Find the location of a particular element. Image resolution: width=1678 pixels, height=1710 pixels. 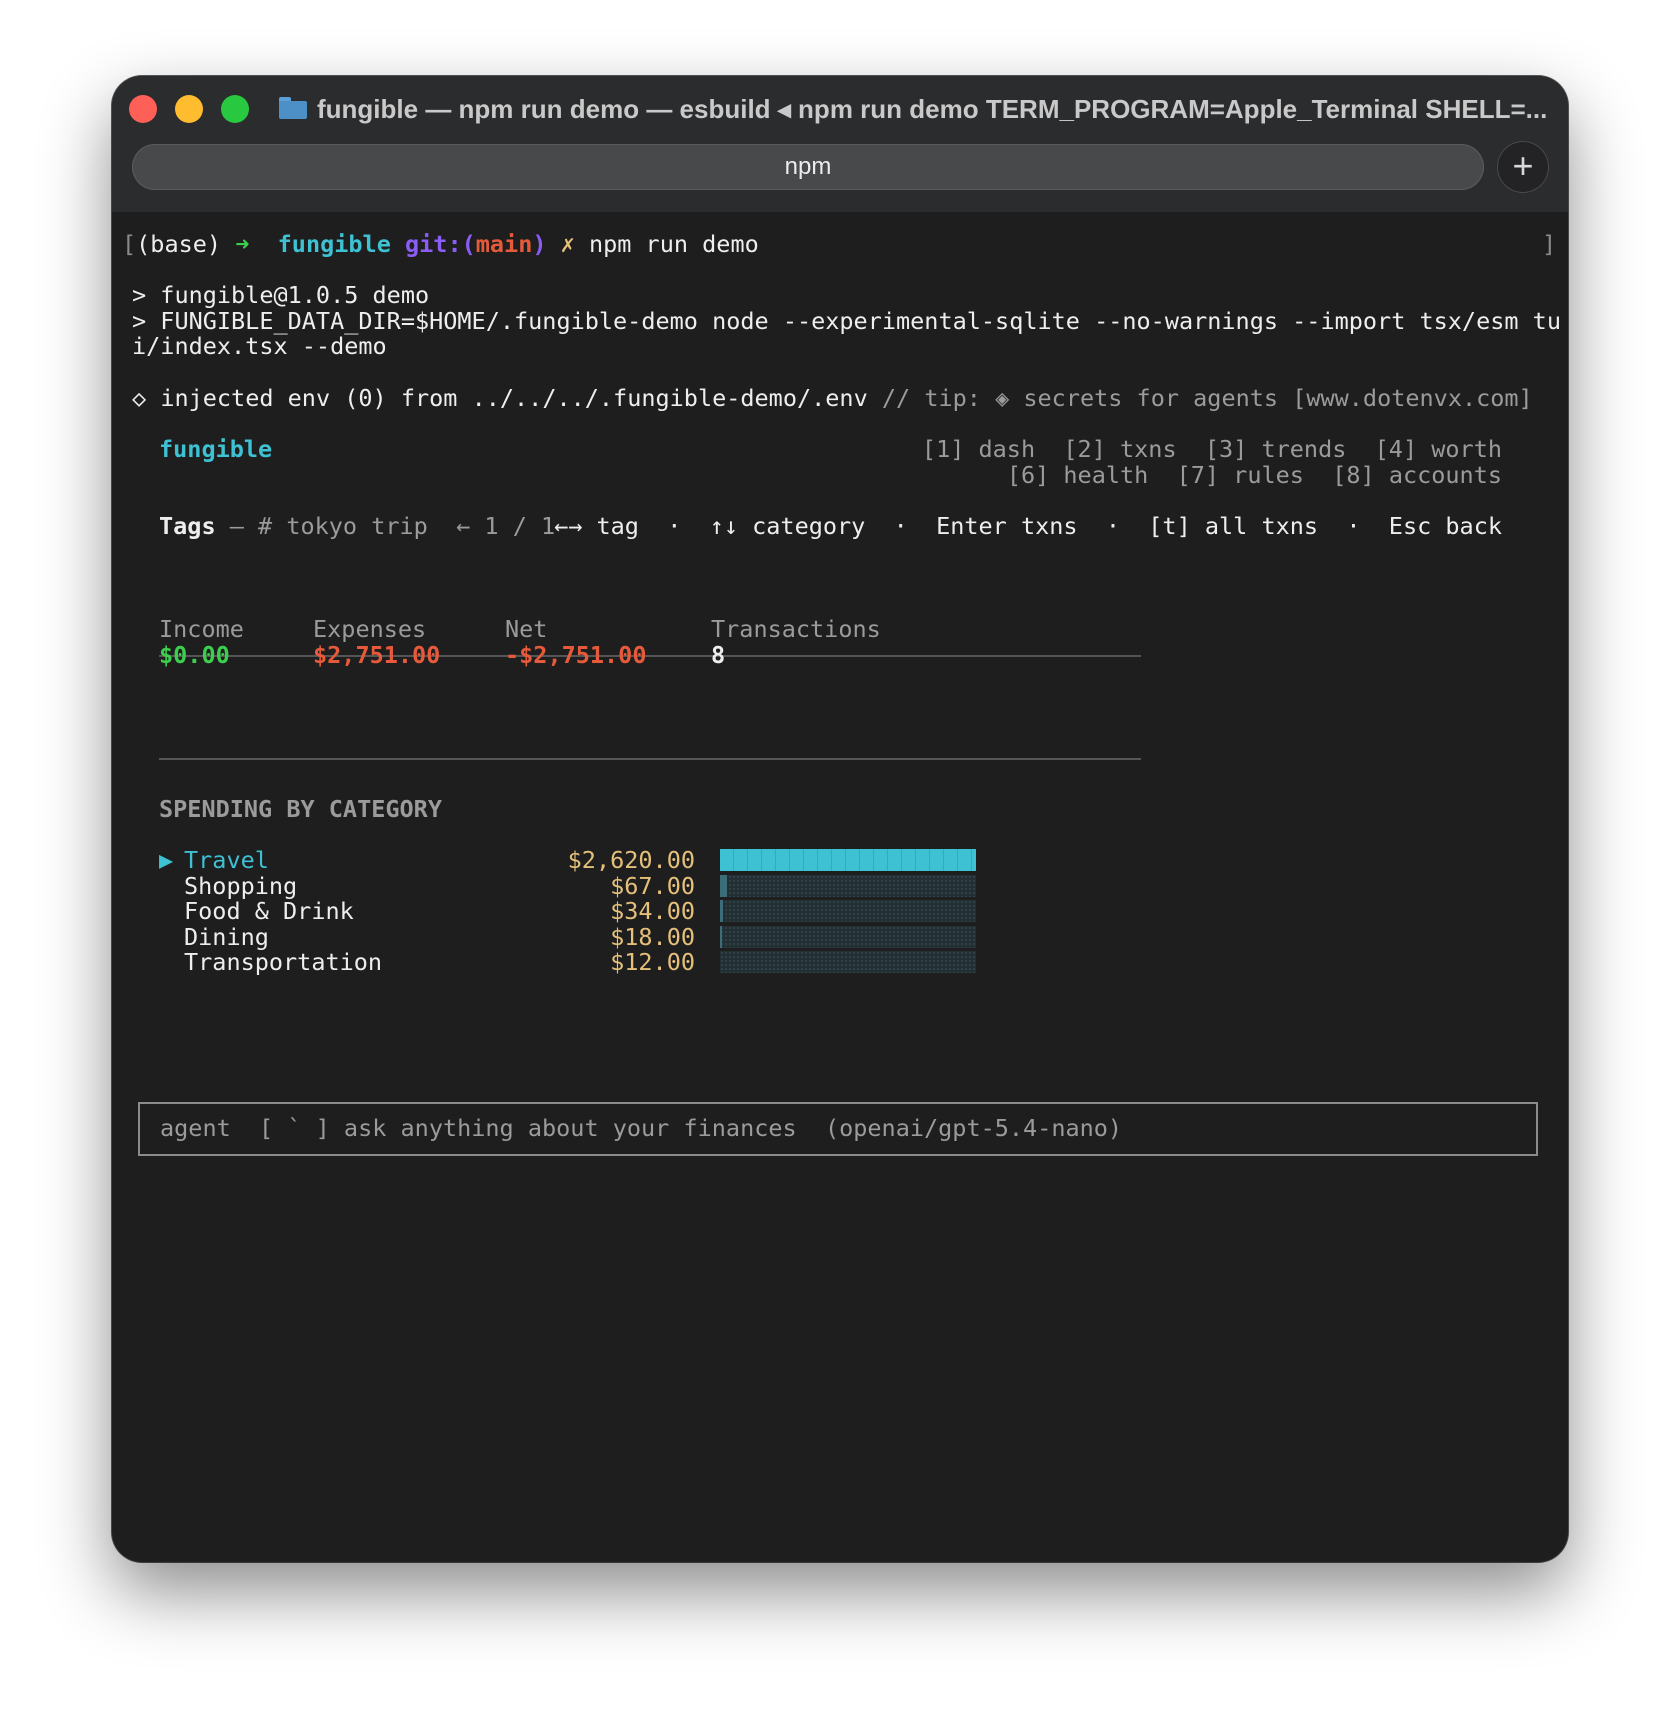

folder-icon is located at coordinates (293, 108).